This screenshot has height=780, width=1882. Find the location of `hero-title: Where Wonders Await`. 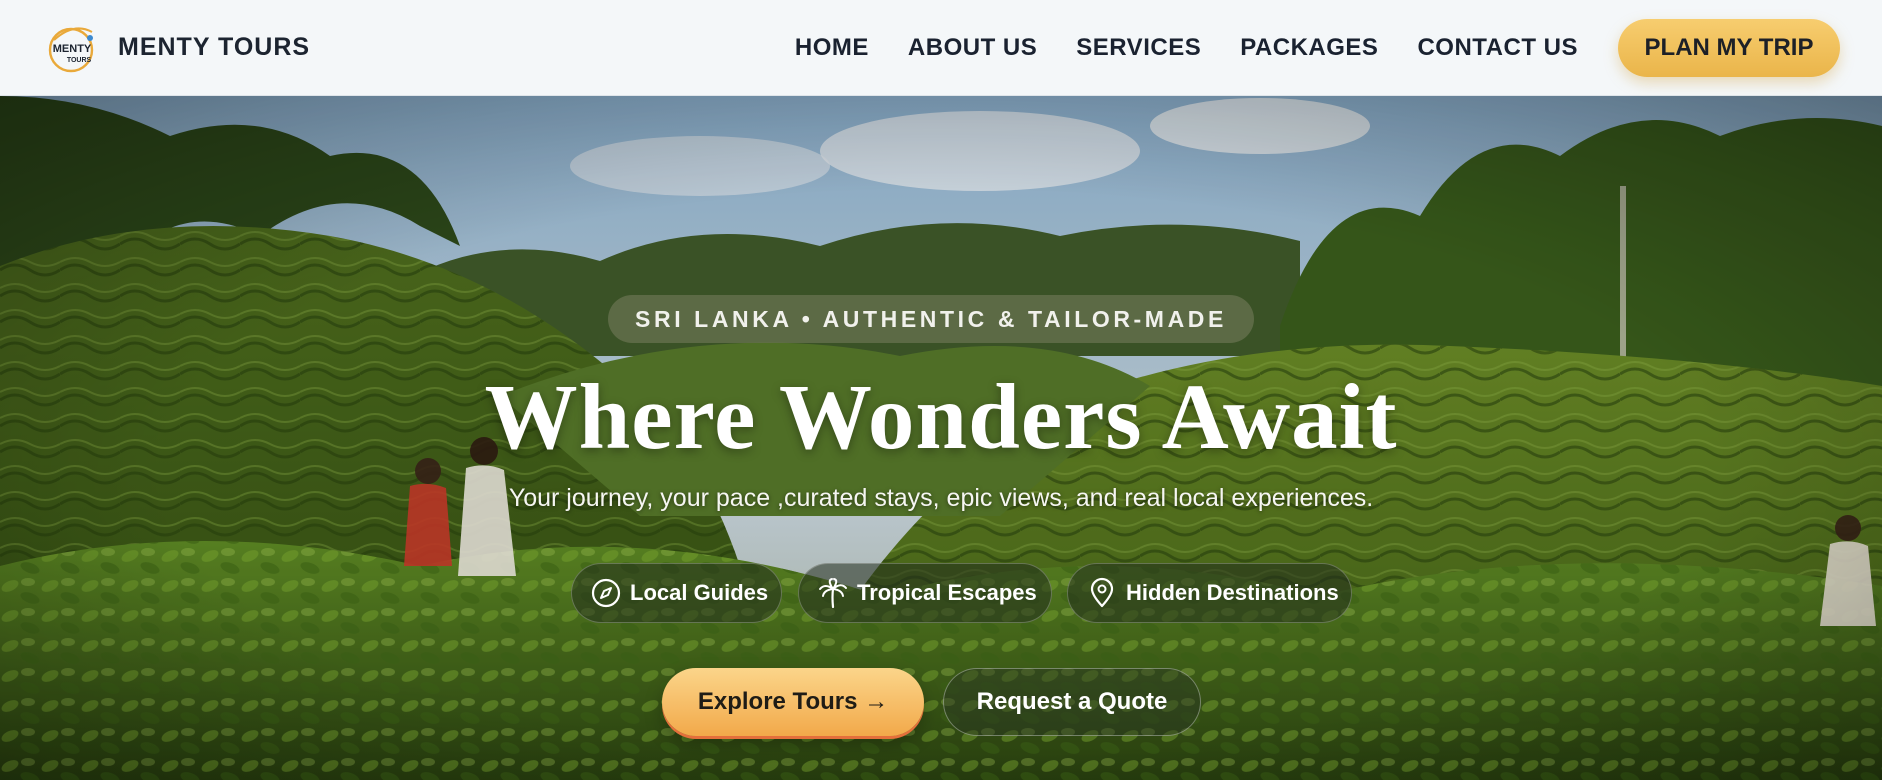

hero-title: Where Wonders Await is located at coordinates (941, 417).